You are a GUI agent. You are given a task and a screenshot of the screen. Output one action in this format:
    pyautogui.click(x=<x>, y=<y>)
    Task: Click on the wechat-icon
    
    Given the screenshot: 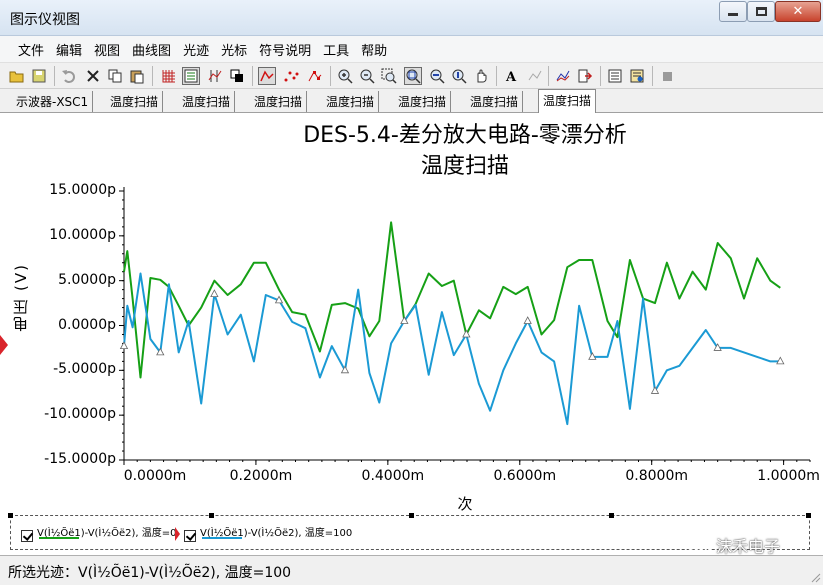 What is the action you would take?
    pyautogui.click(x=698, y=545)
    